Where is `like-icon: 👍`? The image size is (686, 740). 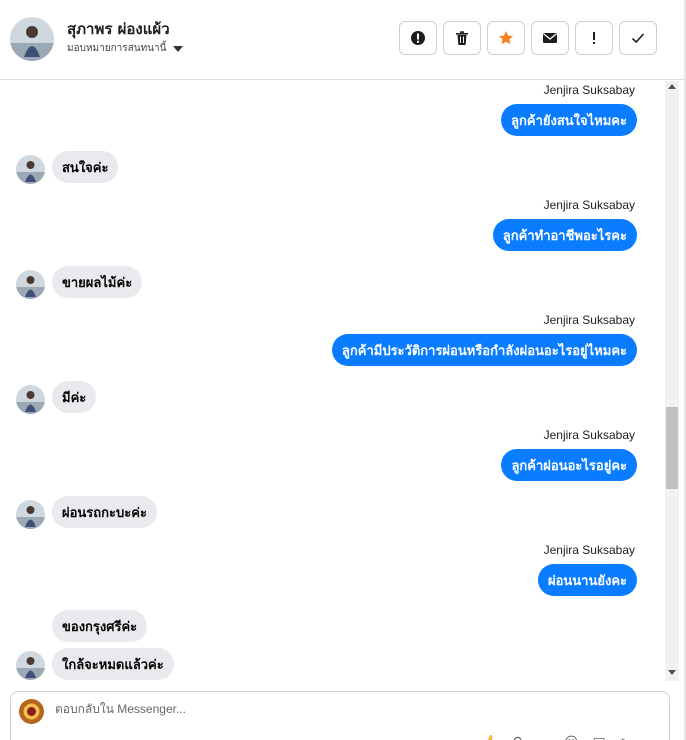
like-icon: 👍 is located at coordinates (489, 737).